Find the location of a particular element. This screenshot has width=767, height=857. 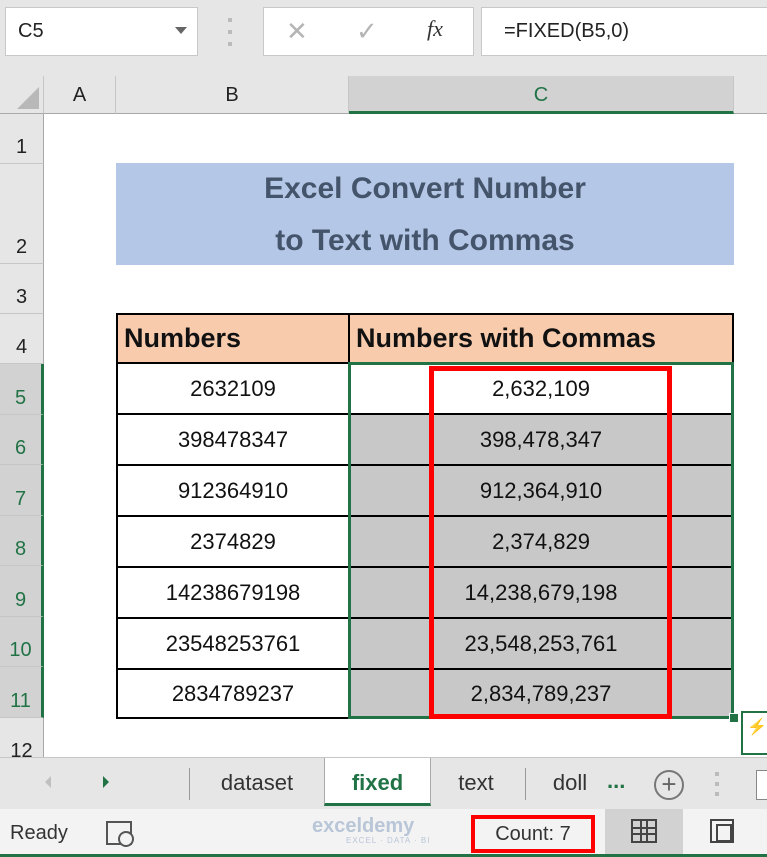

status-count: Count: 7 is located at coordinates (533, 834).